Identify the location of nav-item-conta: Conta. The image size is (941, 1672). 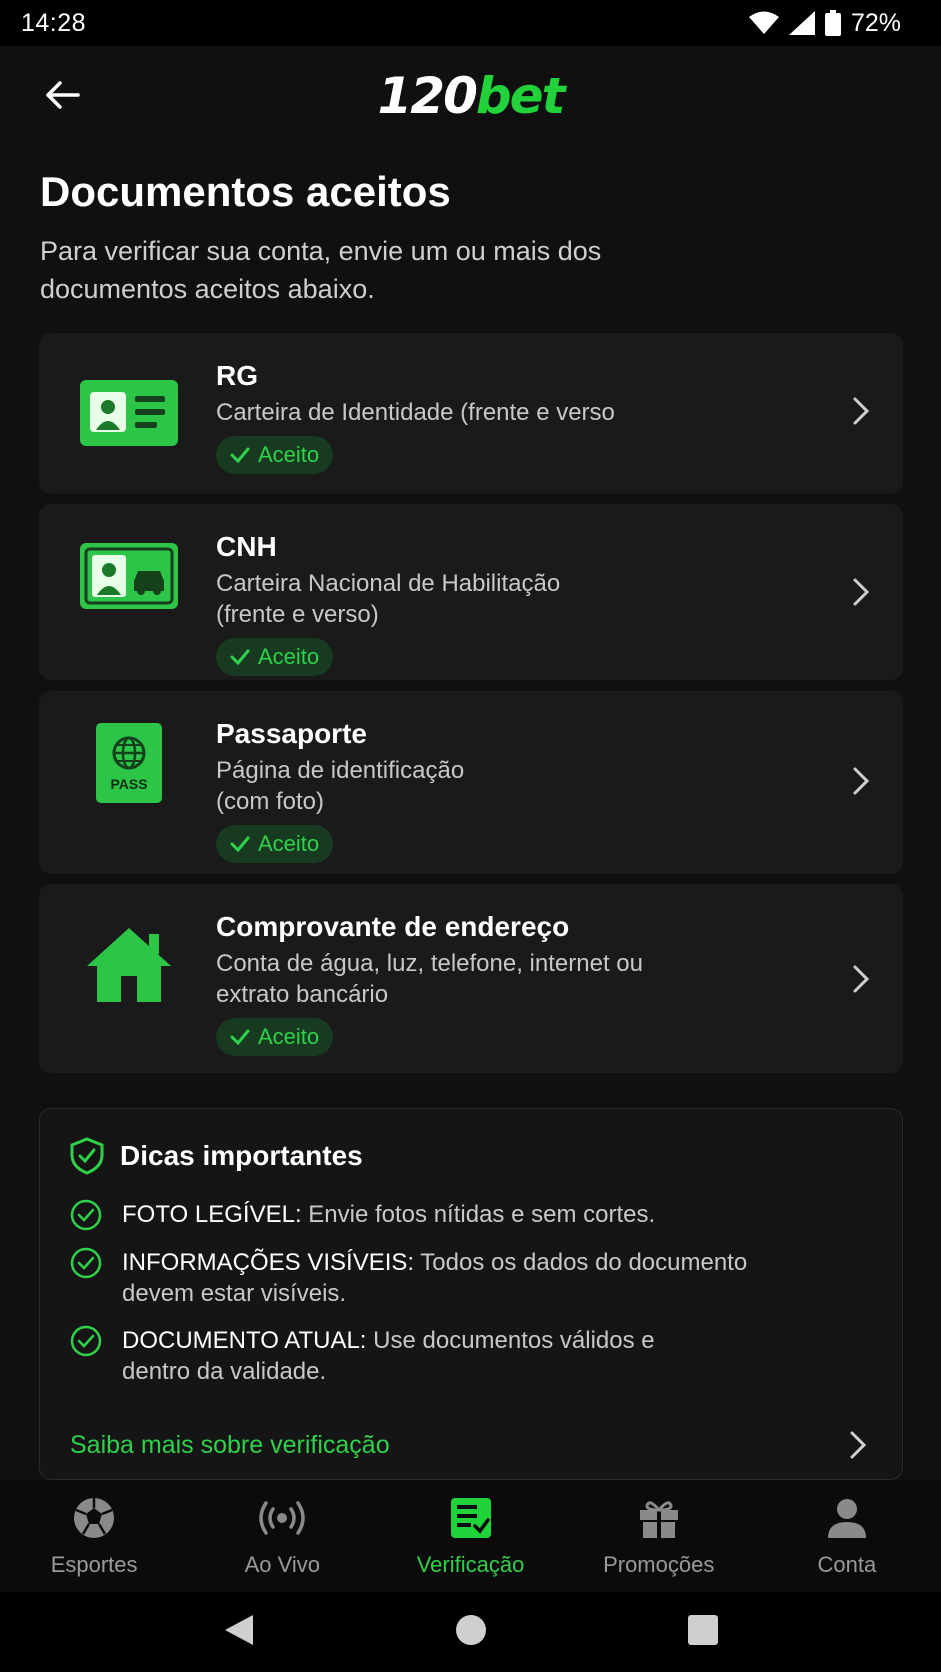
(847, 1536).